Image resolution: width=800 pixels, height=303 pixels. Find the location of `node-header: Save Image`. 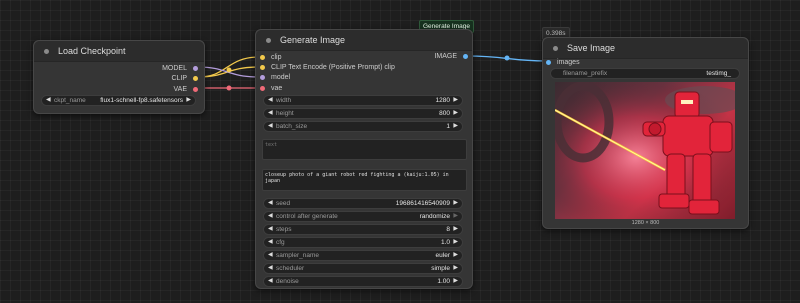

node-header: Save Image is located at coordinates (645, 48).